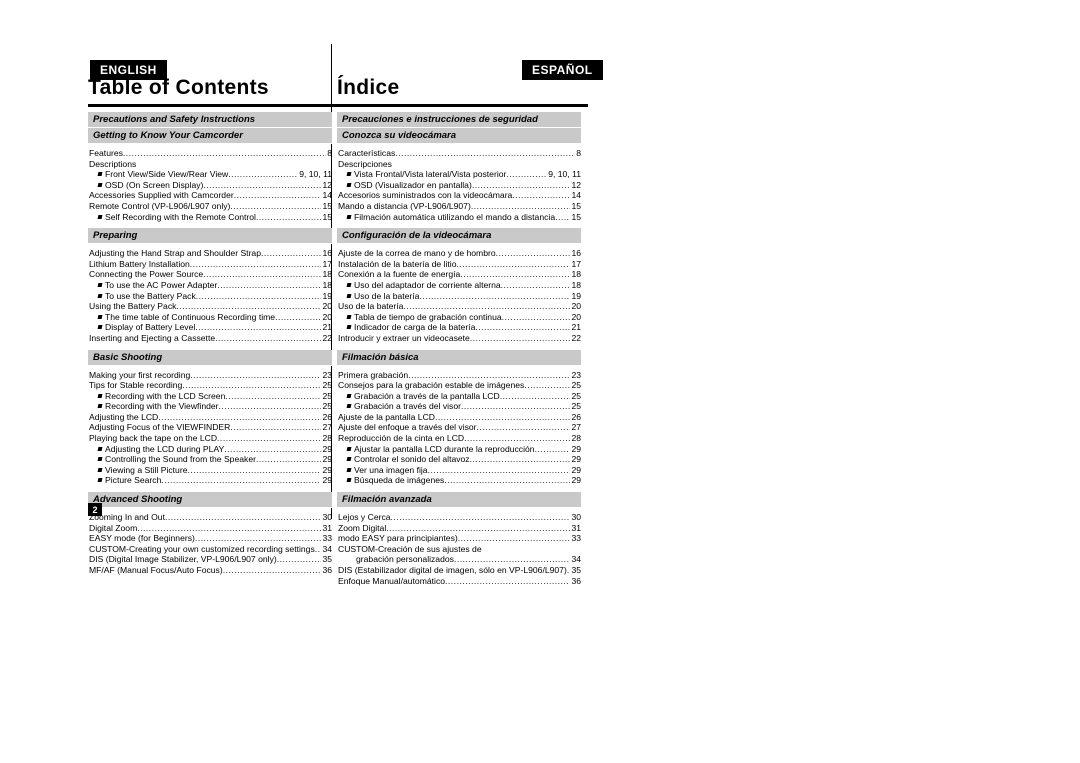 Image resolution: width=1080 pixels, height=763 pixels. What do you see at coordinates (382, 296) in the screenshot?
I see `toc-entry-label: Uso de la batería` at bounding box center [382, 296].